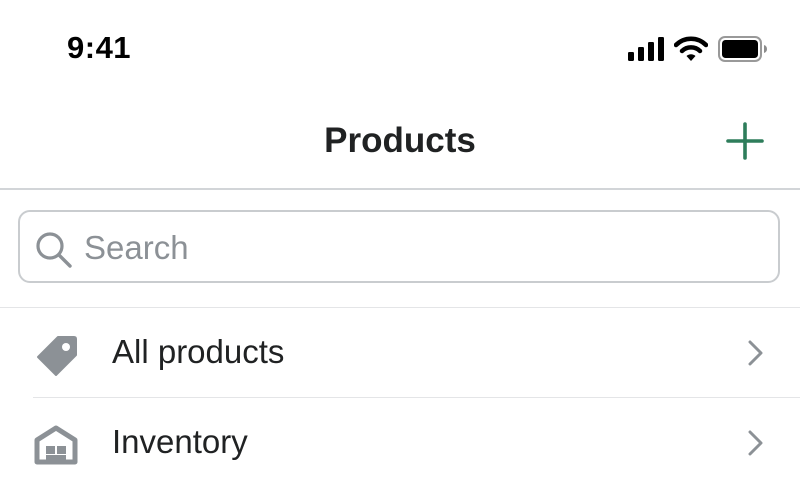 The image size is (800, 488). What do you see at coordinates (198, 351) in the screenshot?
I see `menu-item-label: All products` at bounding box center [198, 351].